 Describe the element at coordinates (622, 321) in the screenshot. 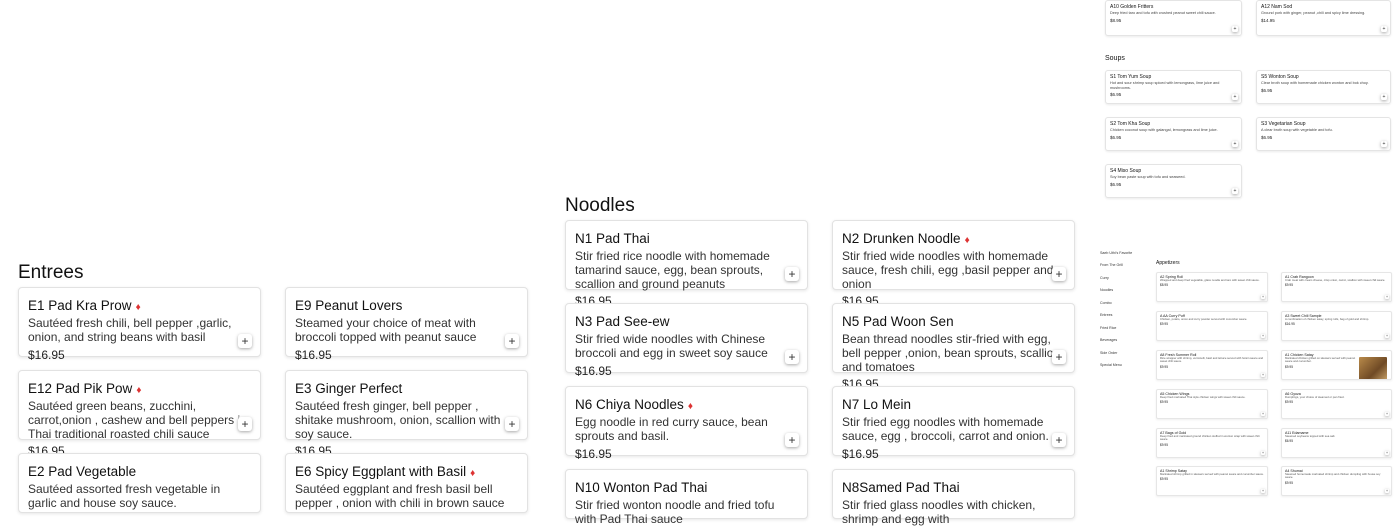

I see `item-name: N3 Pad See-ew` at that location.